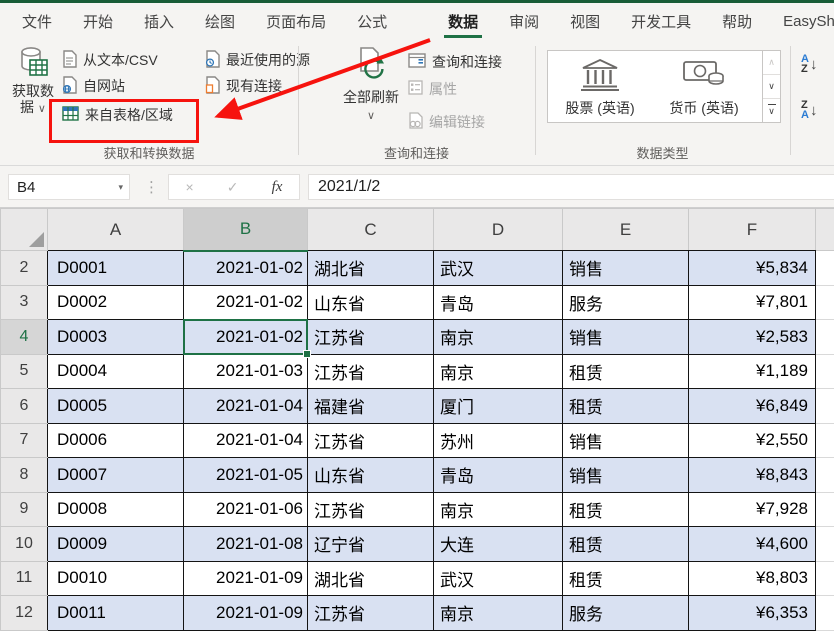  Describe the element at coordinates (98, 21) in the screenshot. I see `tab-home: 开始` at that location.